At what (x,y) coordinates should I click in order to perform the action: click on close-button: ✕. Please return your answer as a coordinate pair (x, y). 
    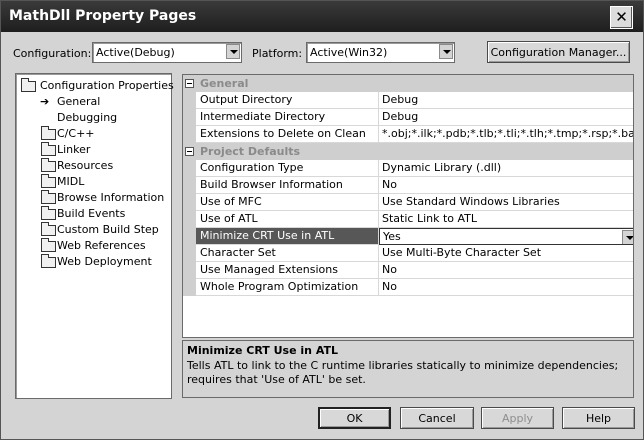
    Looking at the image, I should click on (621, 17).